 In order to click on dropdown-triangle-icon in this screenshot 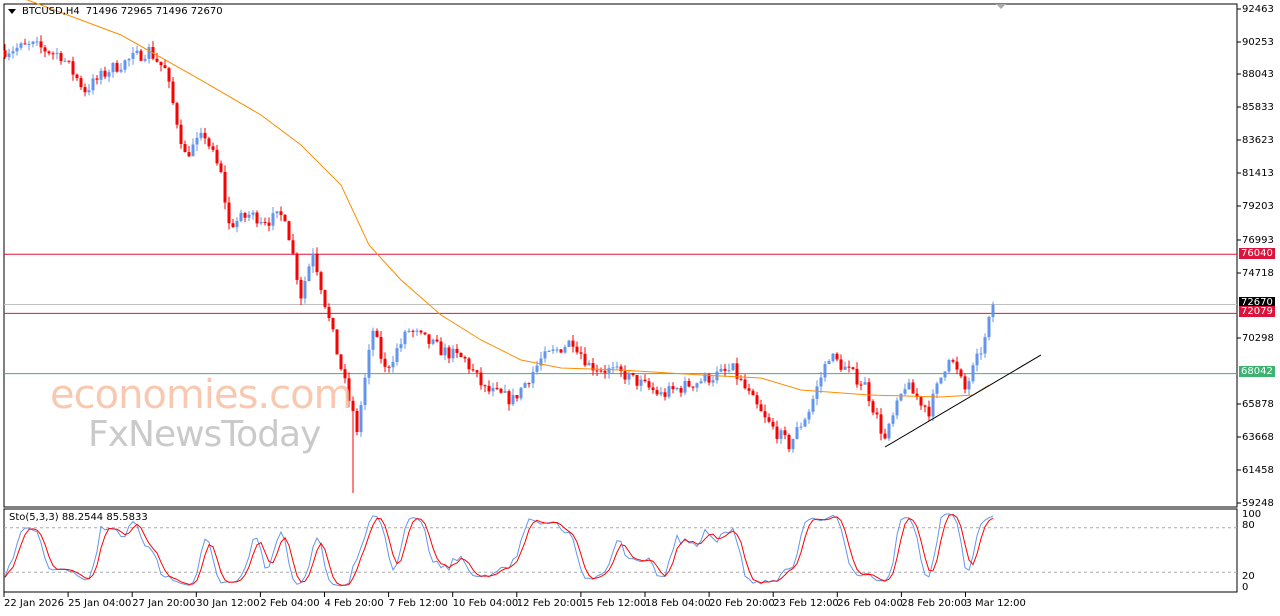, I will do `click(12, 11)`.